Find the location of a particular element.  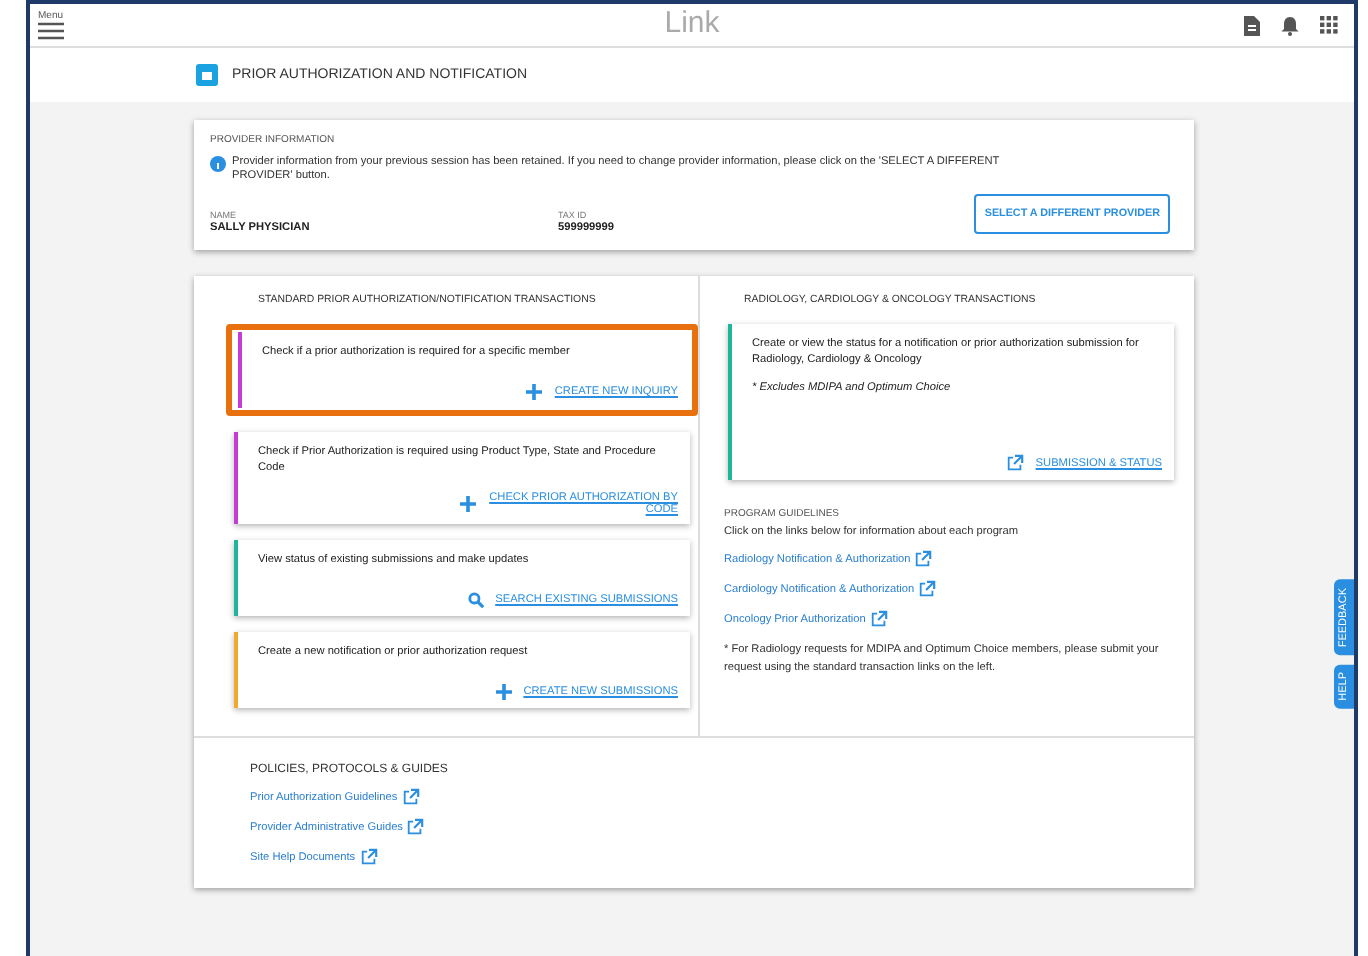

bell-icon is located at coordinates (1290, 25).